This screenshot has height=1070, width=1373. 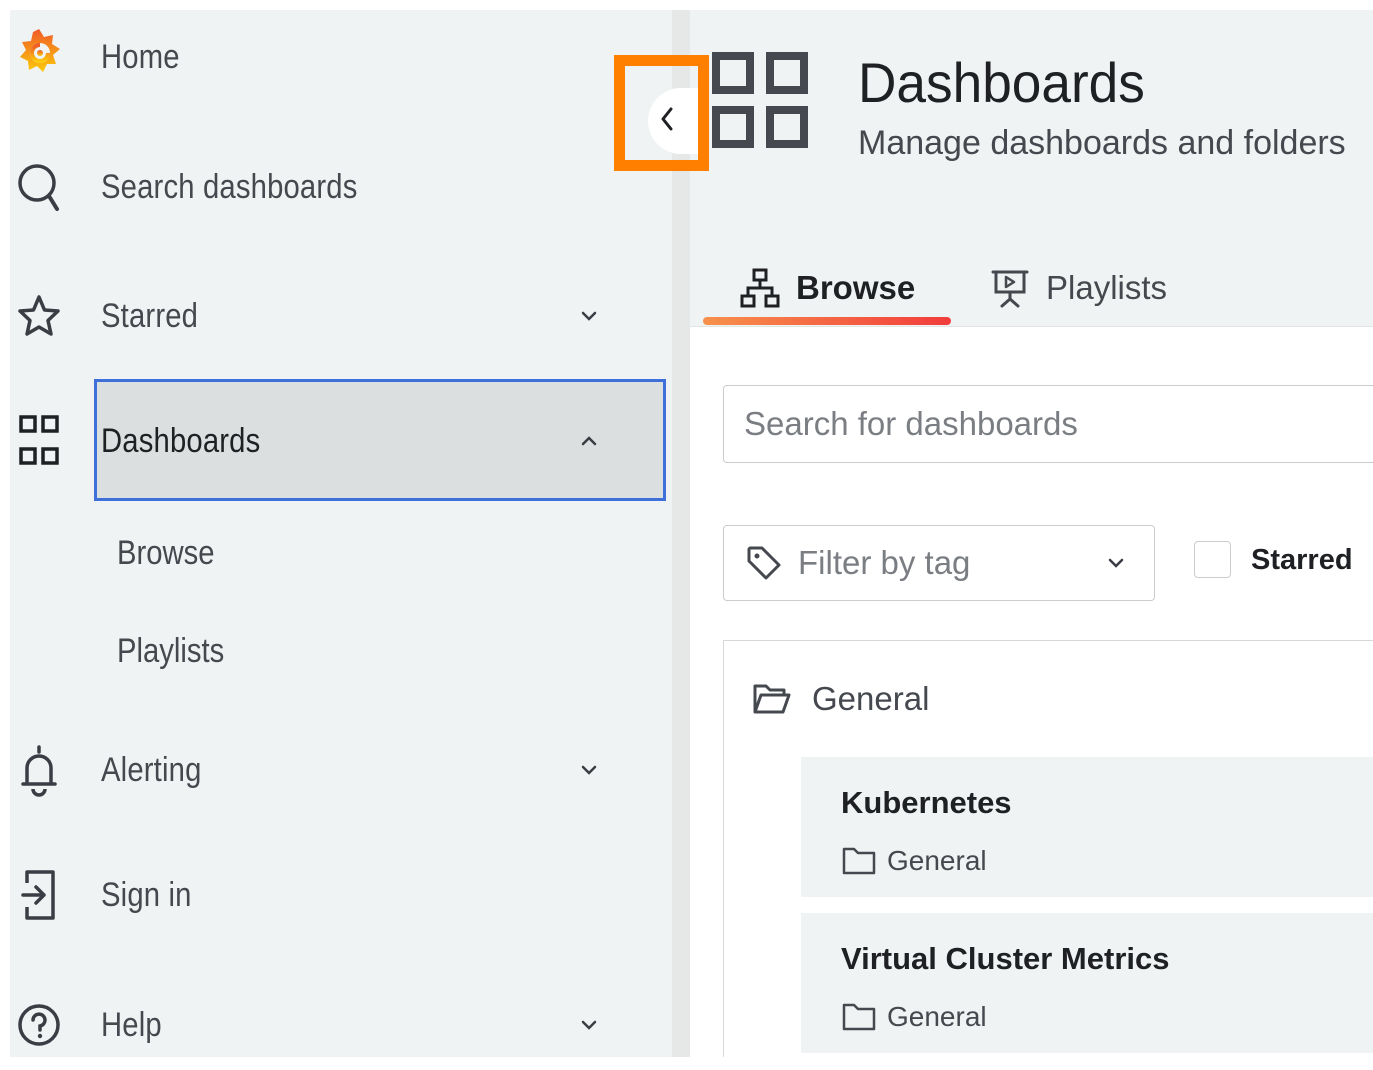 What do you see at coordinates (131, 1024) in the screenshot?
I see `nav-label-help: Help` at bounding box center [131, 1024].